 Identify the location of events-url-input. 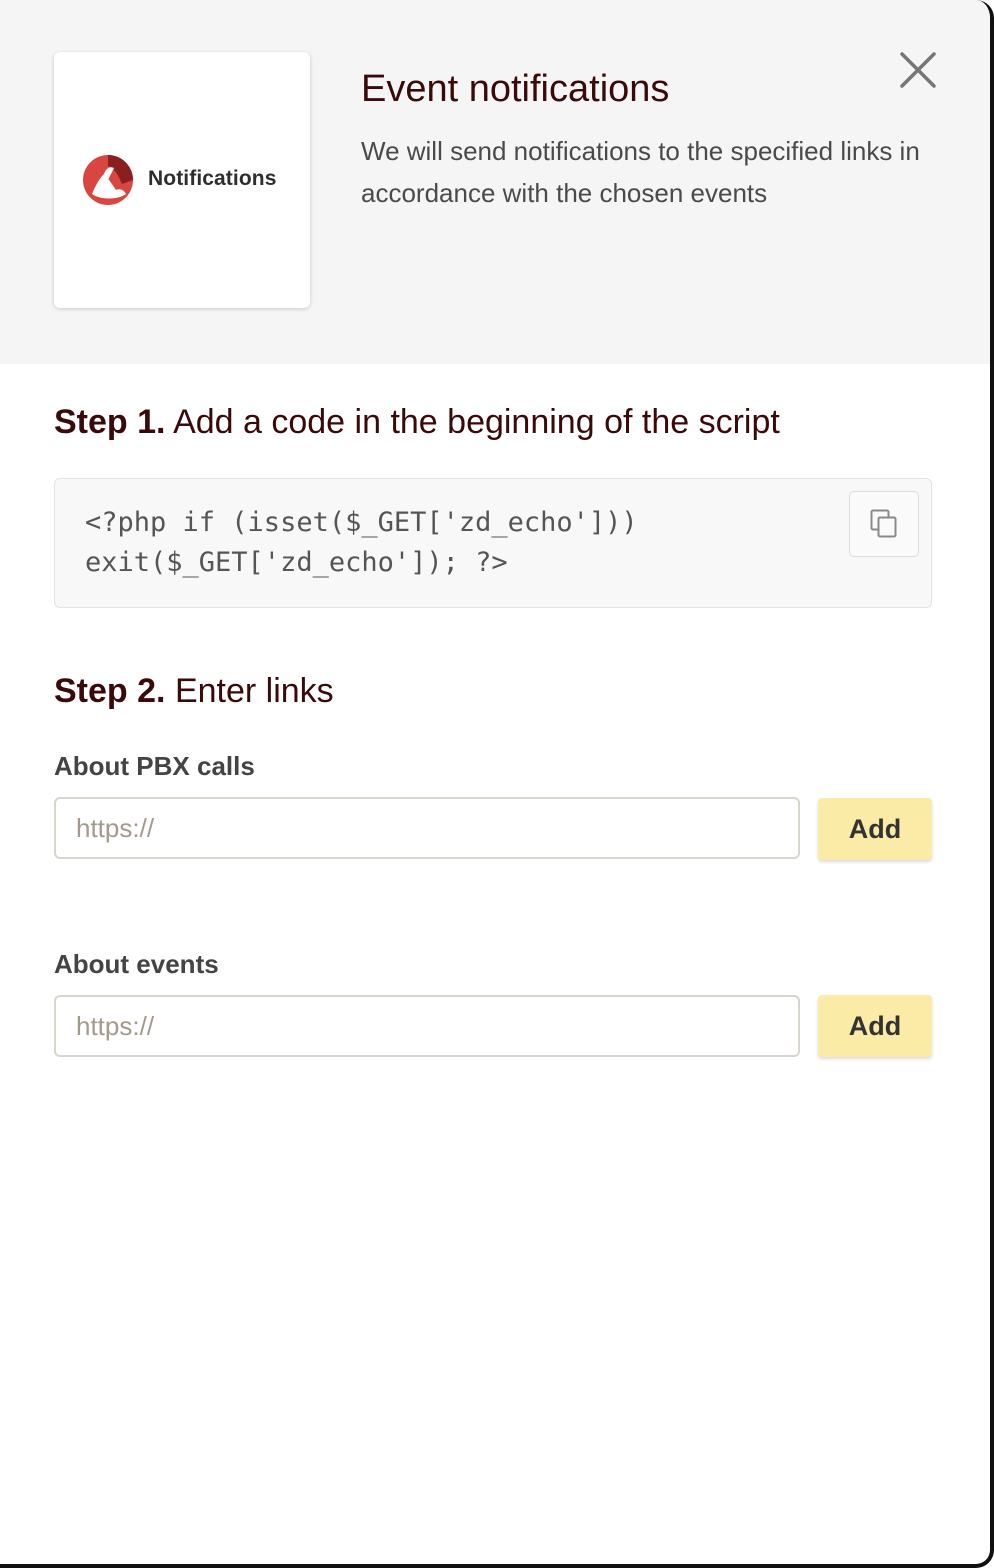
(427, 1026).